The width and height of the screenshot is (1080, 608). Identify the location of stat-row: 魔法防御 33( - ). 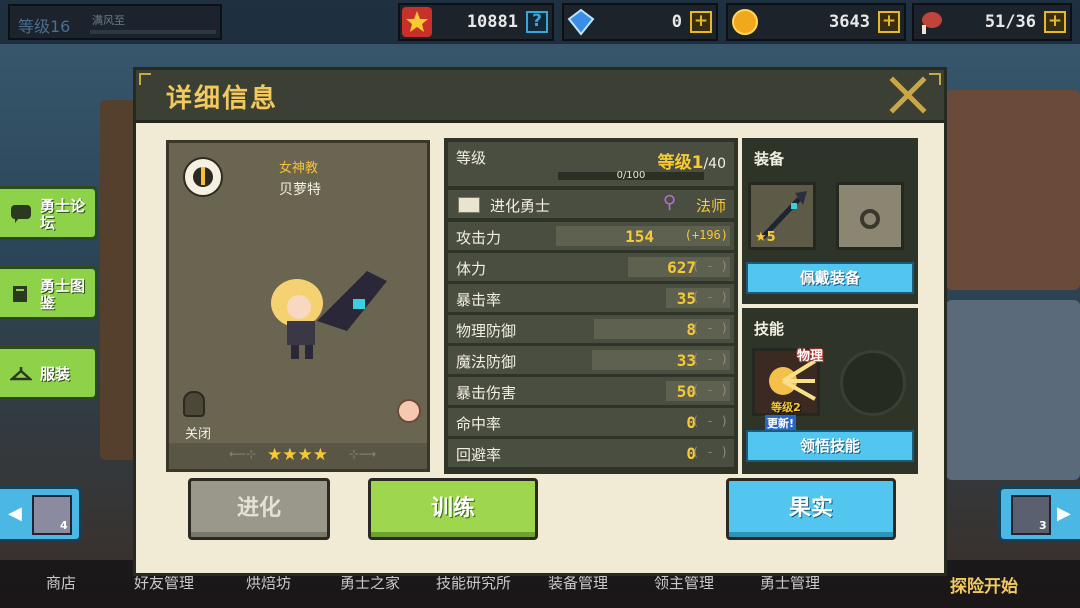
(591, 360).